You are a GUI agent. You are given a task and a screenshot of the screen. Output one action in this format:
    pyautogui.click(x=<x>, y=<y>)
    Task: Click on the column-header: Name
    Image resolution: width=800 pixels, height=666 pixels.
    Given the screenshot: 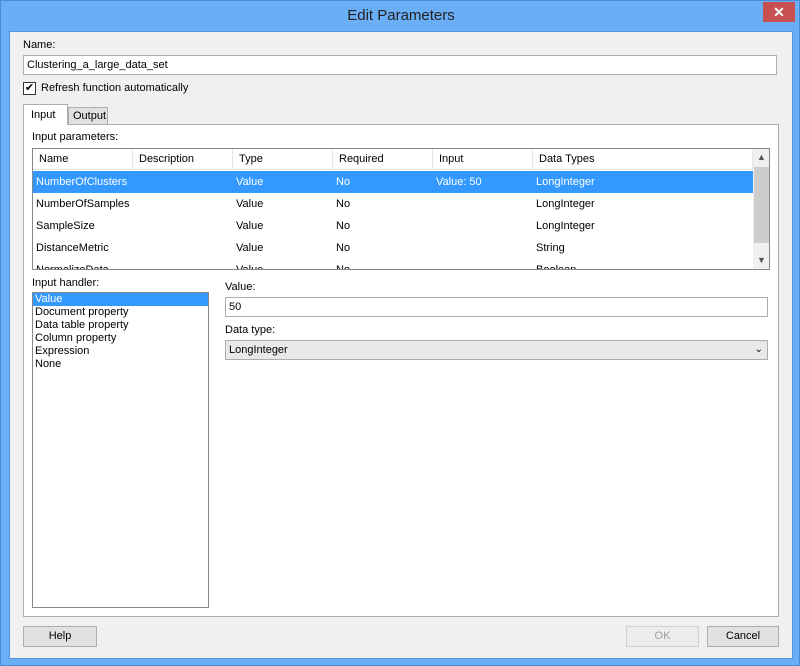 What is the action you would take?
    pyautogui.click(x=83, y=159)
    